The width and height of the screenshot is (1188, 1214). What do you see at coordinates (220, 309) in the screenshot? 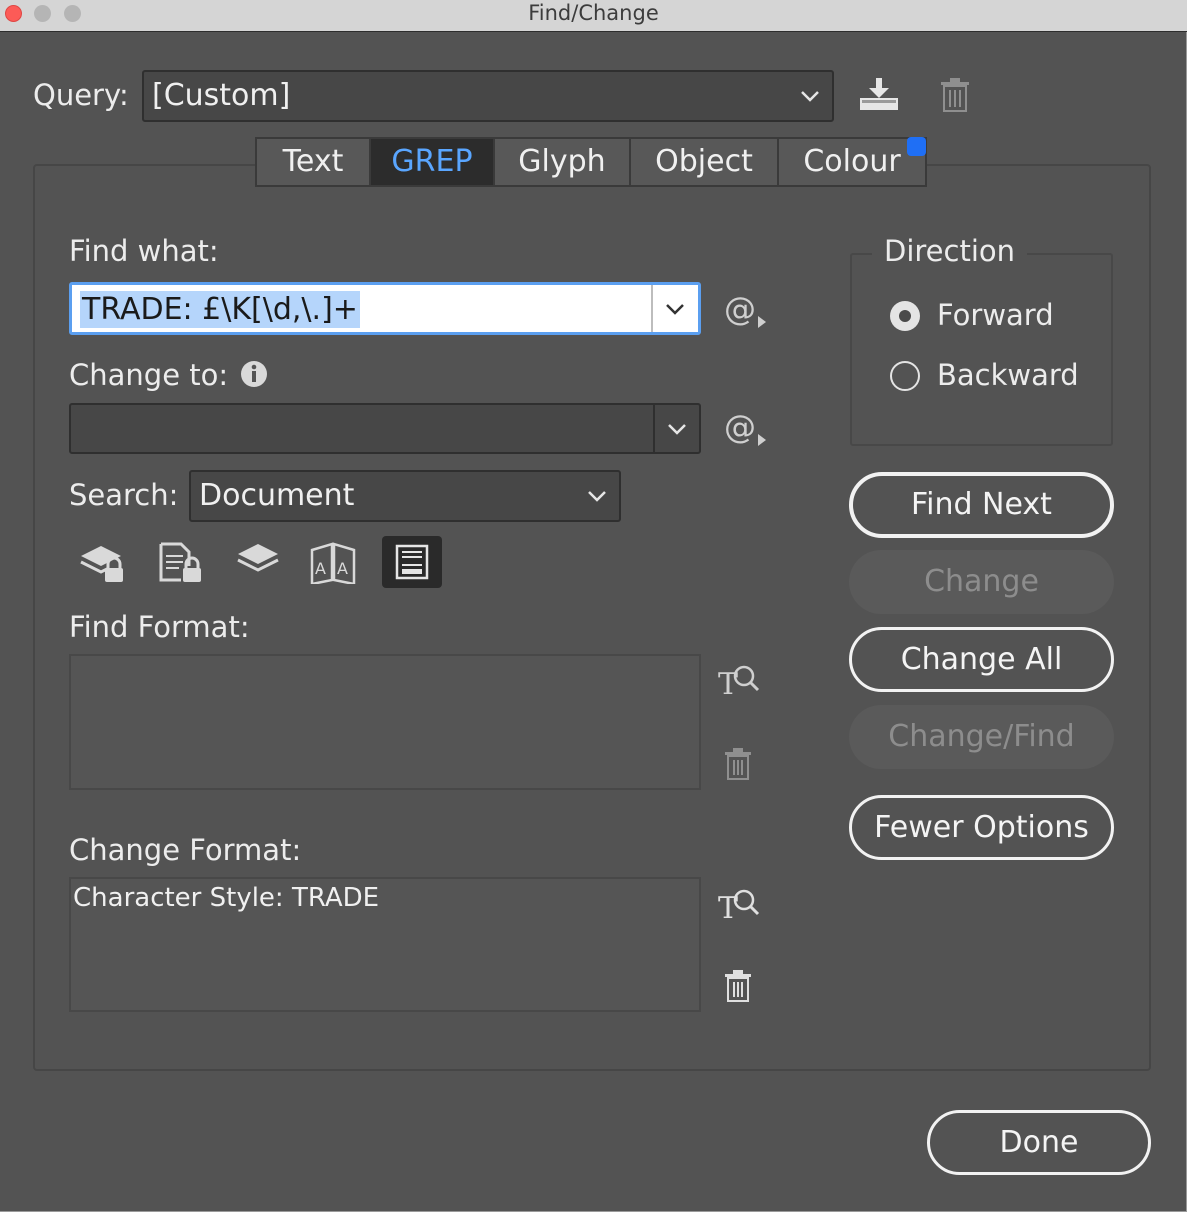
I see `find-what-value: TRADE: £\K[\d,\.]+` at bounding box center [220, 309].